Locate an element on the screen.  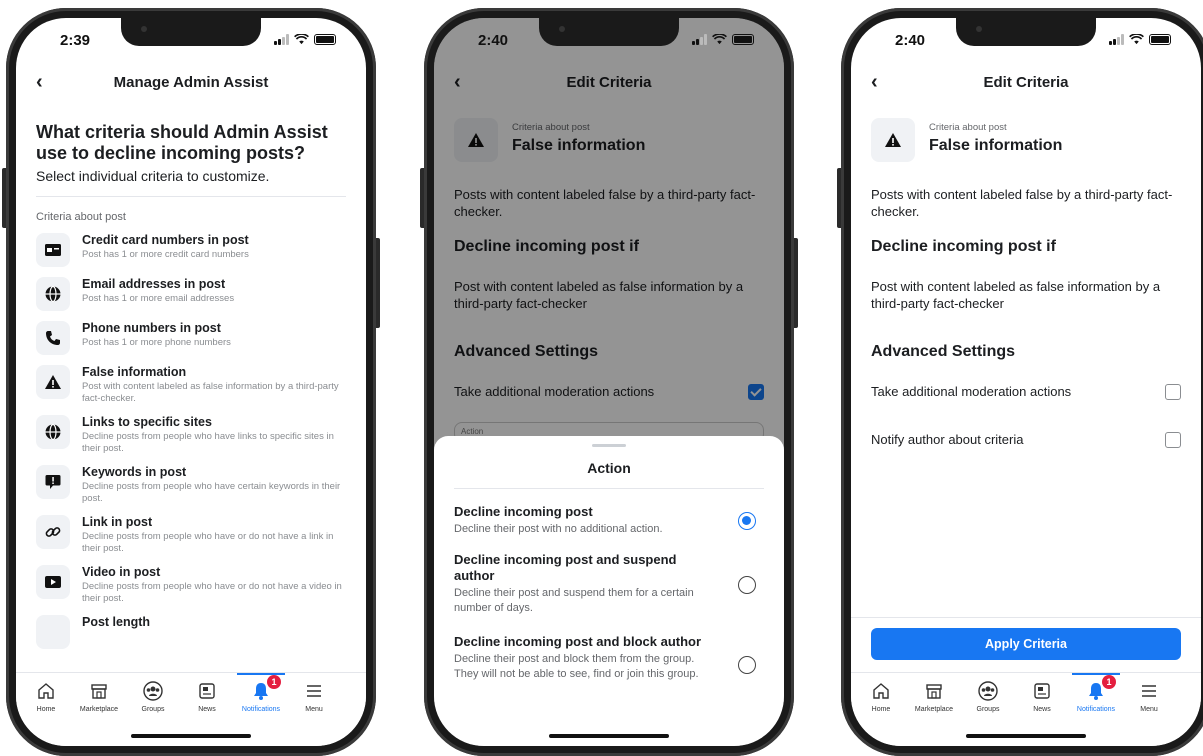
criteria-desc: Post has 1 or more phone numbers is located at coordinates (156, 342).